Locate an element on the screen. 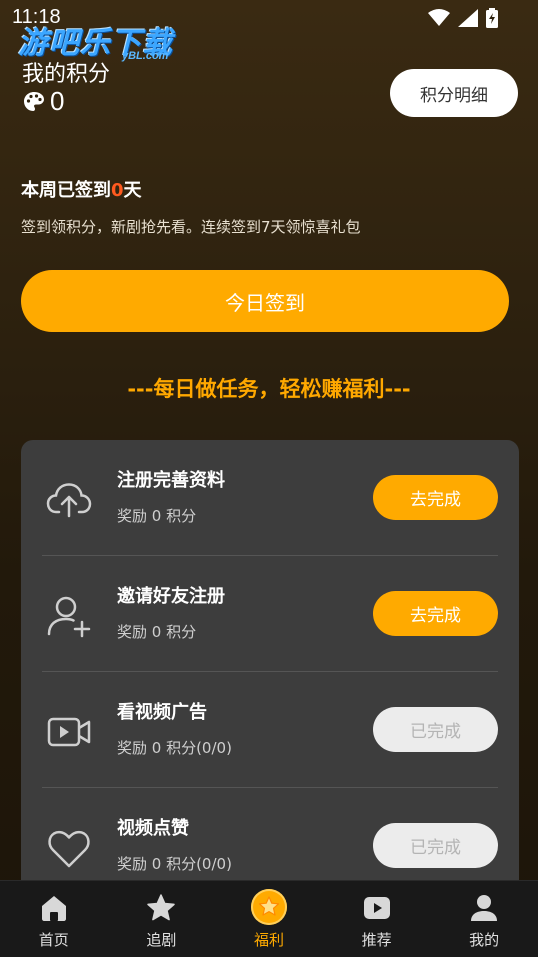 Image resolution: width=538 pixels, height=957 pixels. home-icon is located at coordinates (53, 908).